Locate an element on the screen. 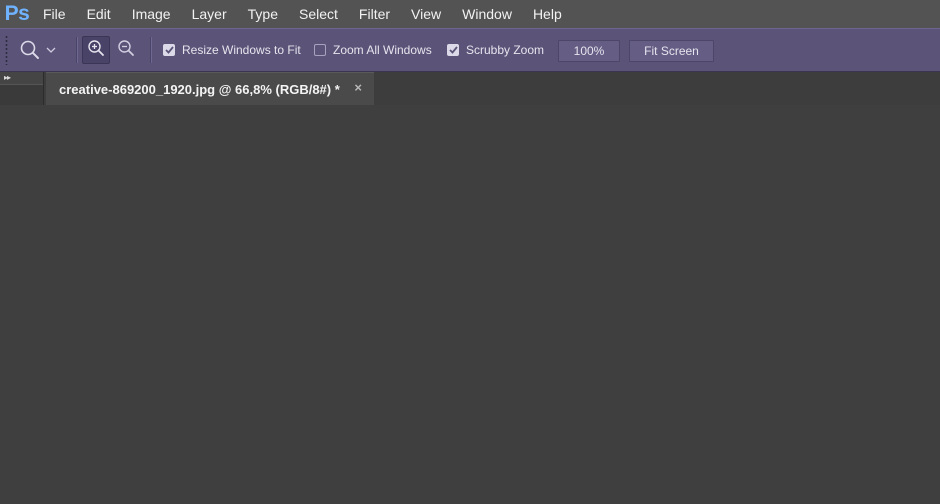  scrubby-zoom-option: Scrubby Zoom is located at coordinates (495, 50).